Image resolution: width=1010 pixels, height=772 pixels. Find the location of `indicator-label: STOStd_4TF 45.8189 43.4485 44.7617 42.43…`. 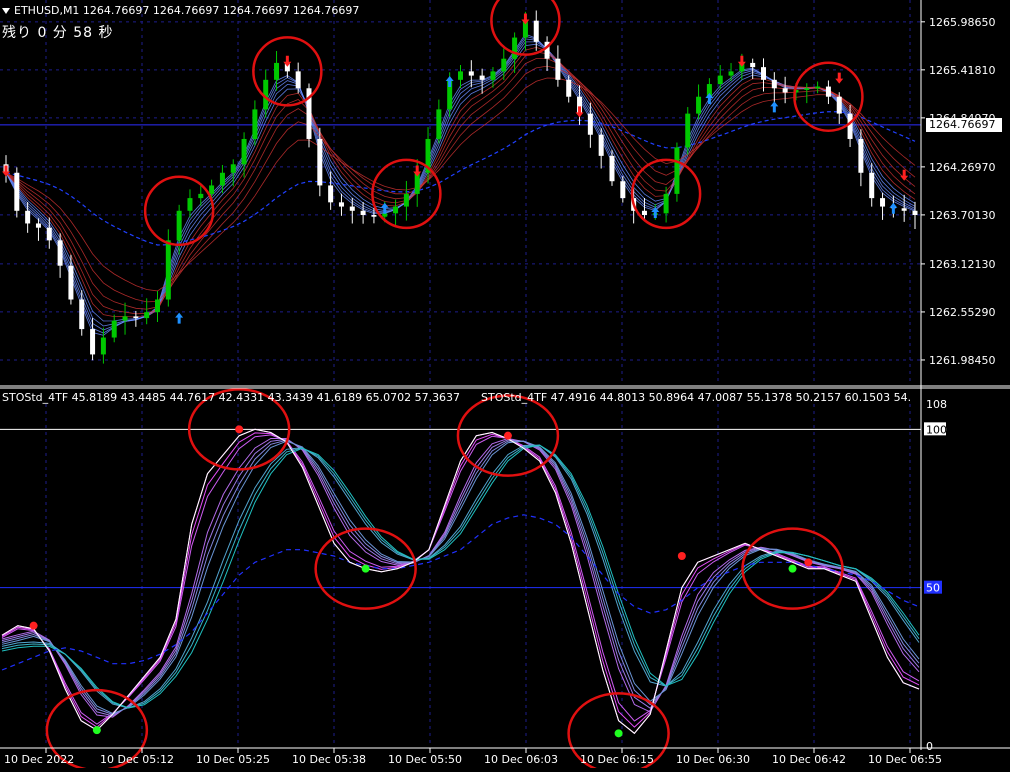

indicator-label: STOStd_4TF 45.8189 43.4485 44.7617 42.43… is located at coordinates (231, 397).